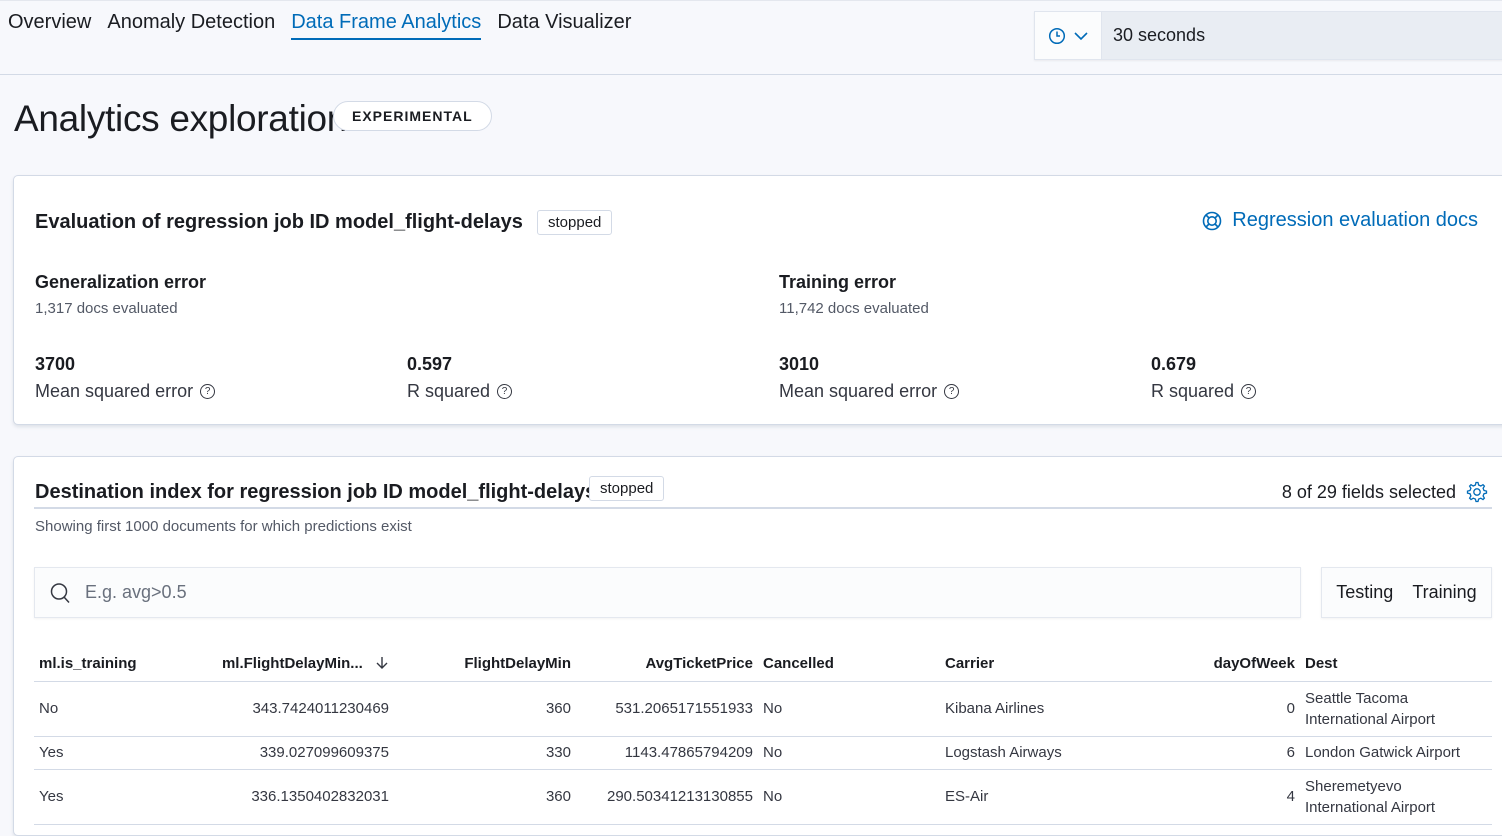 Image resolution: width=1502 pixels, height=836 pixels. Describe the element at coordinates (667, 664) in the screenshot. I see `column-header-avgticketprice: AvgTicketPrice` at that location.